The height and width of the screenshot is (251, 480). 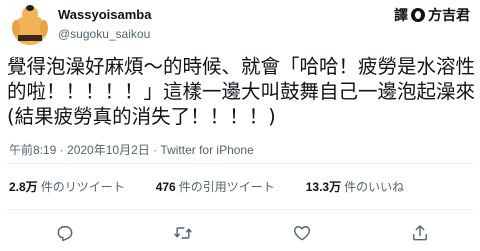 What do you see at coordinates (449, 16) in the screenshot?
I see `watermark-name: 方吉君` at bounding box center [449, 16].